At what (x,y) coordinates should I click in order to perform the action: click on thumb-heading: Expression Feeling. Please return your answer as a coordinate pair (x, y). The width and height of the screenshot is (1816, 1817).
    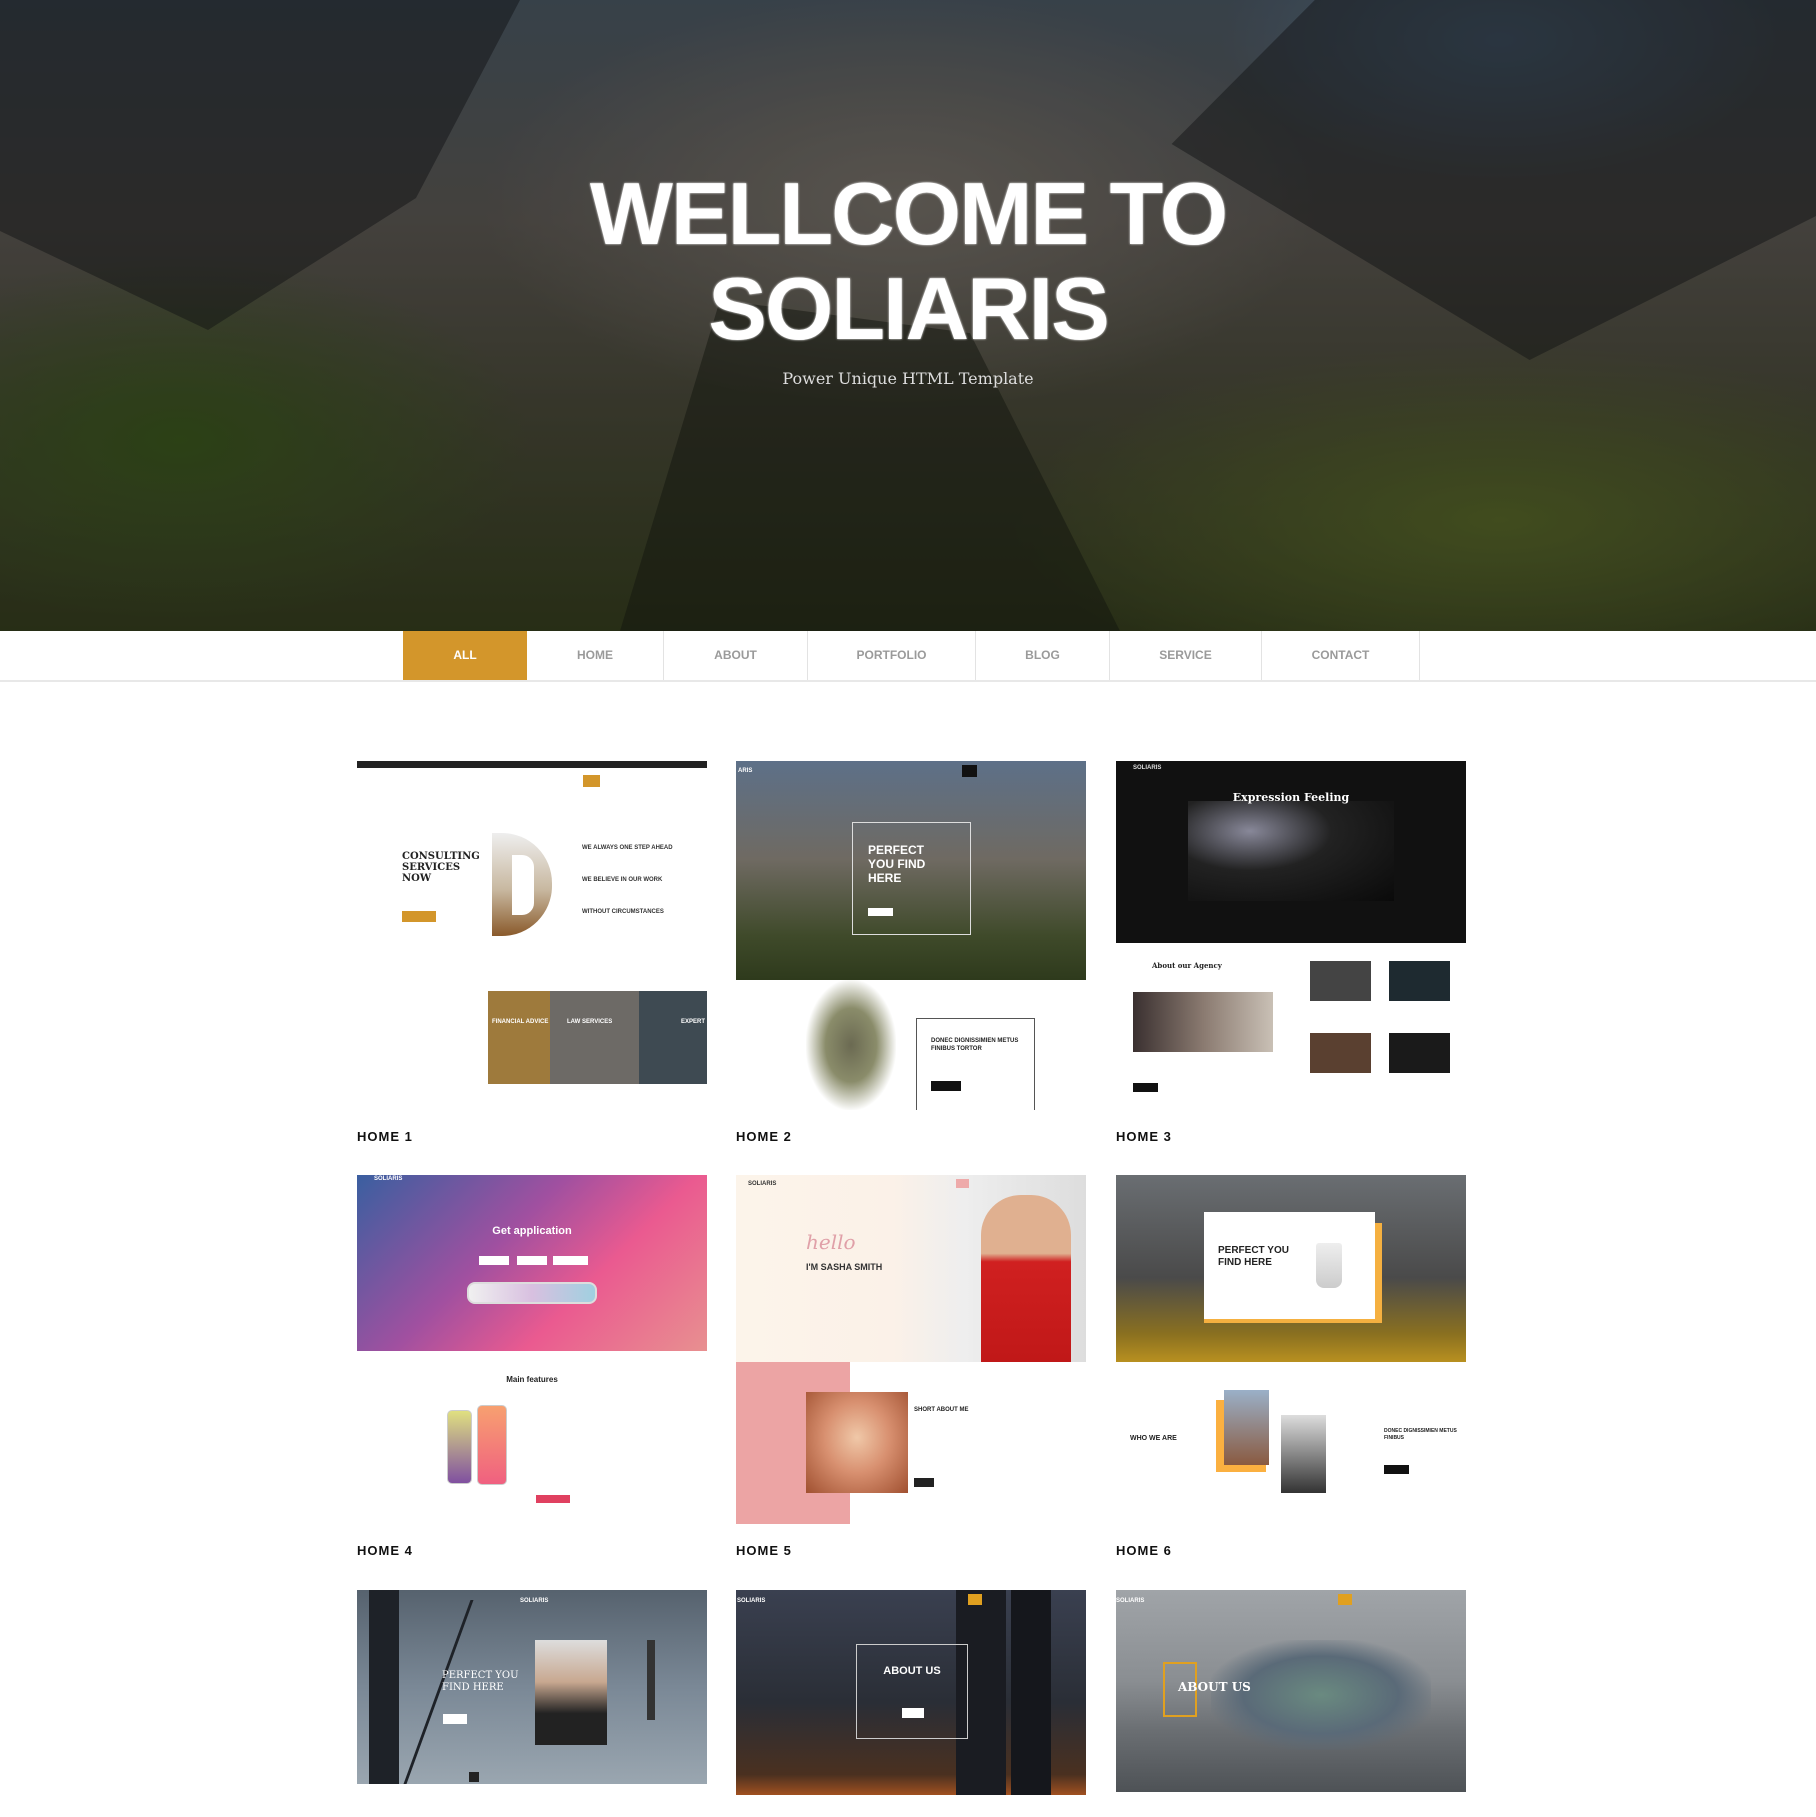
    Looking at the image, I should click on (1291, 797).